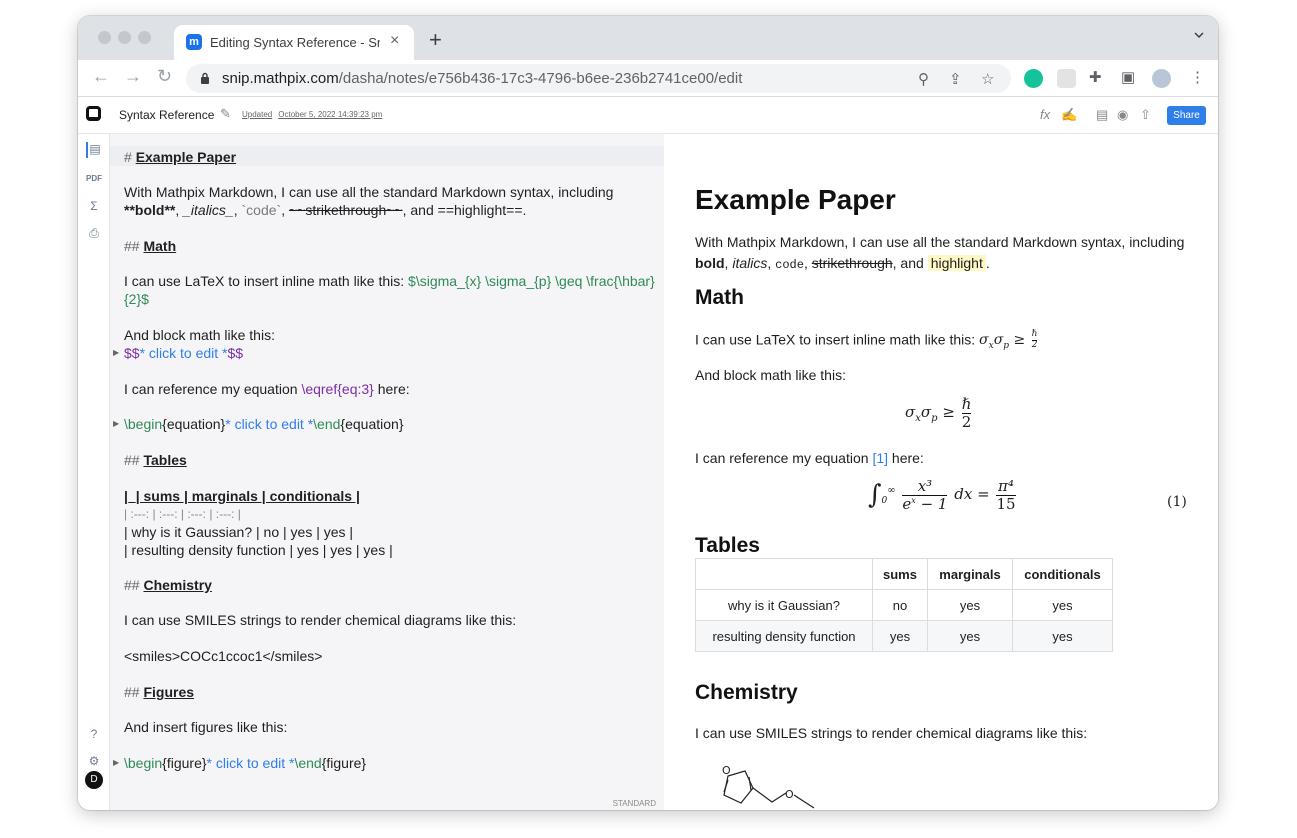 The width and height of the screenshot is (1297, 838). Describe the element at coordinates (101, 76) in the screenshot. I see `back-arrow-icon: ←` at that location.